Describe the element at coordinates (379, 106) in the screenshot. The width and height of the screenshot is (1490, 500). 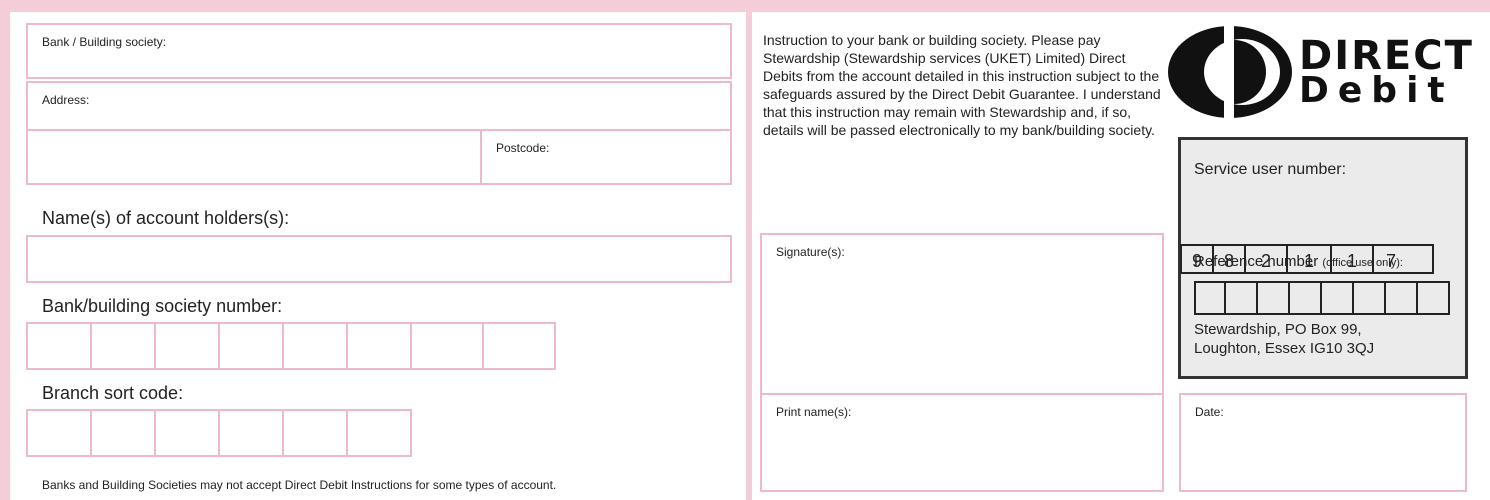
I see `address-field: Address:` at that location.